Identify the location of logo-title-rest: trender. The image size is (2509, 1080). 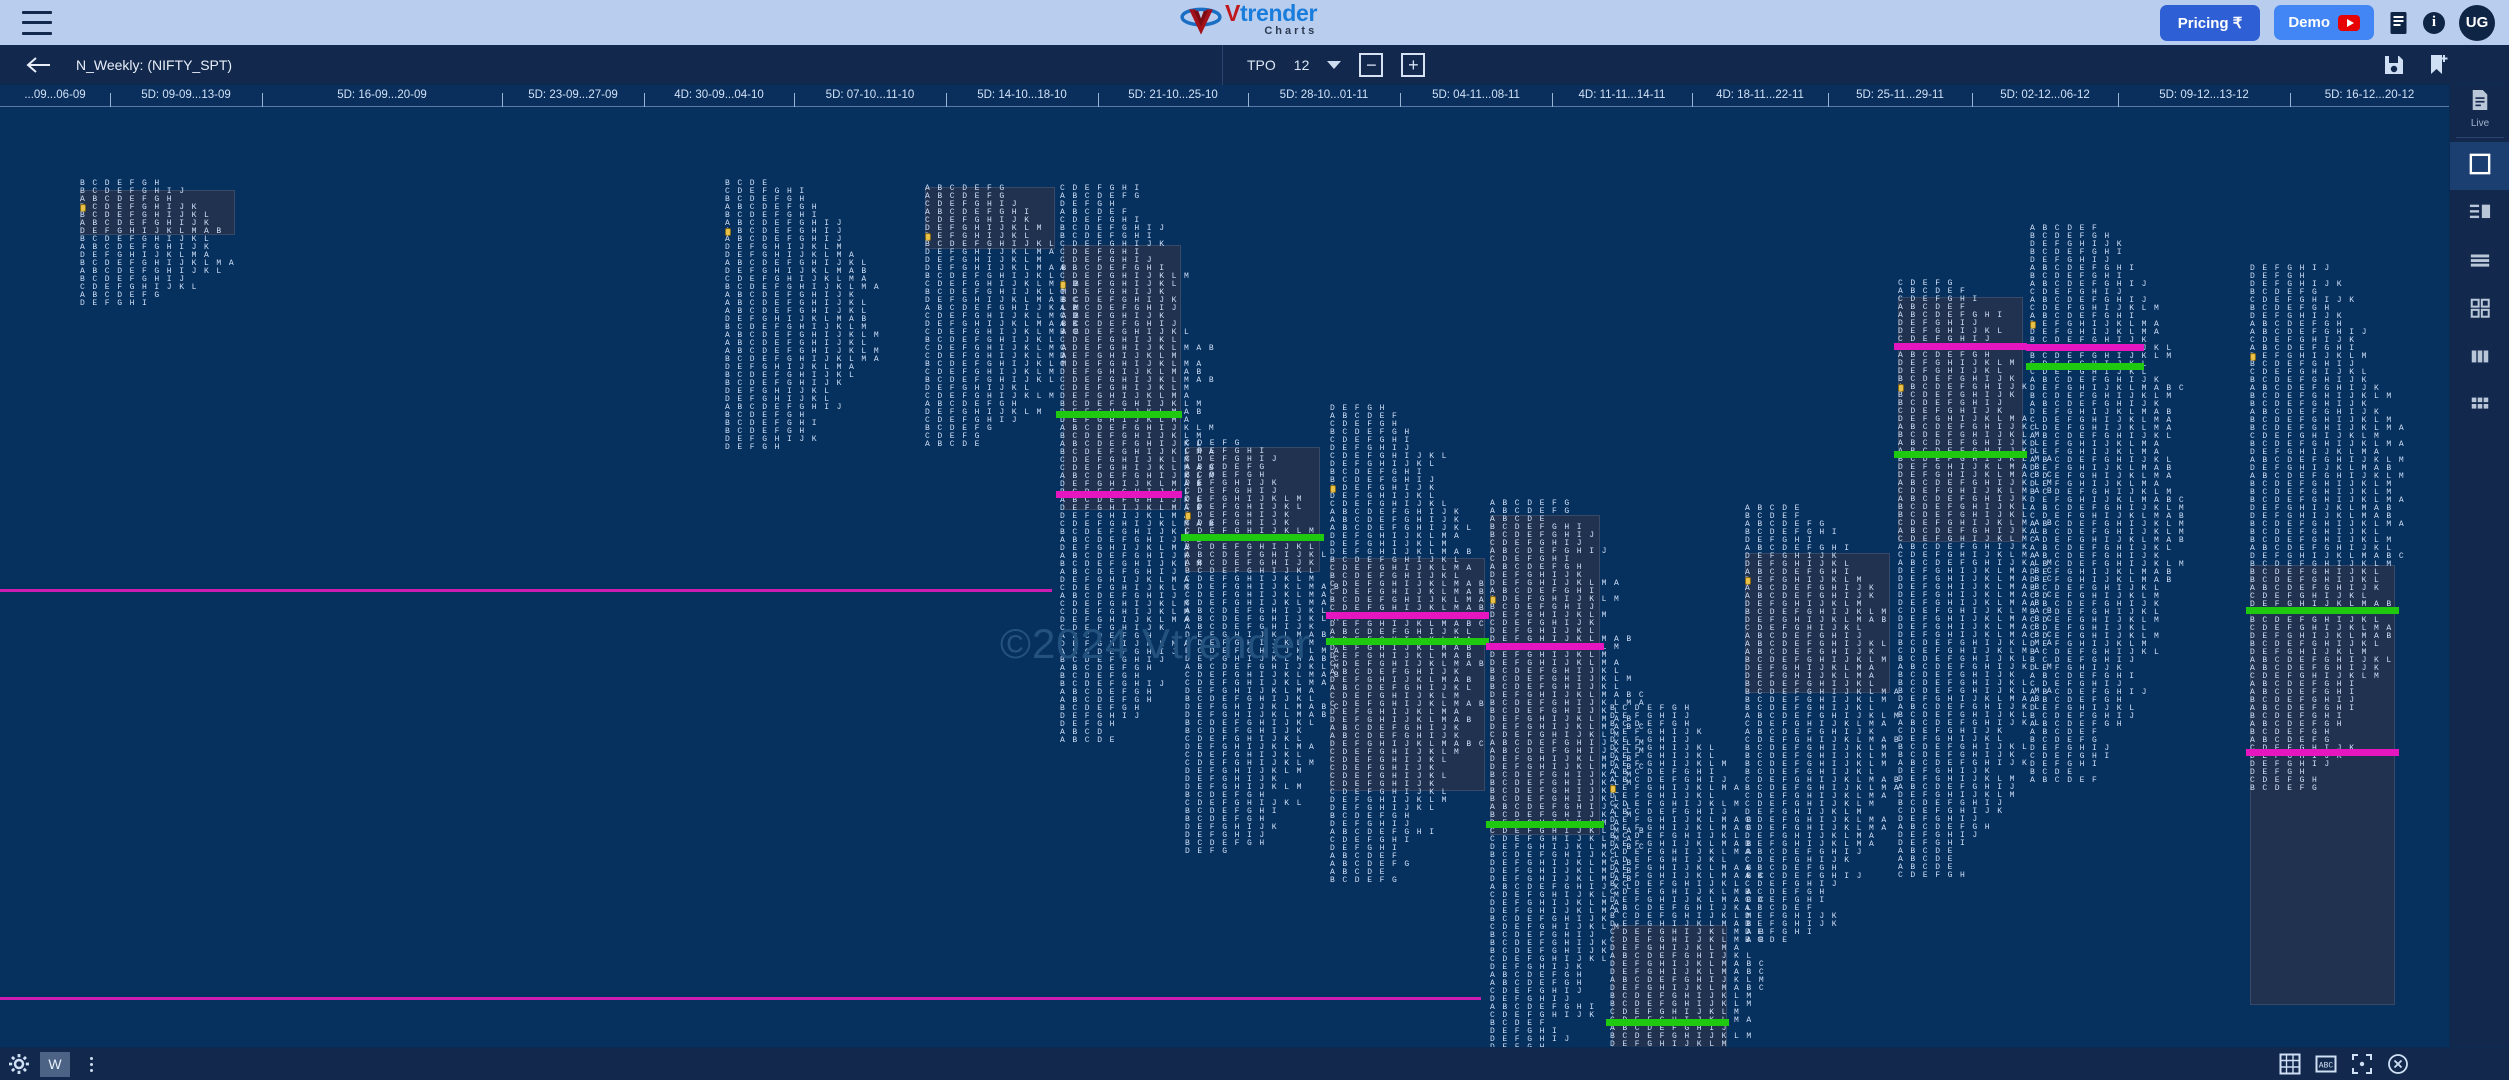
(1279, 13).